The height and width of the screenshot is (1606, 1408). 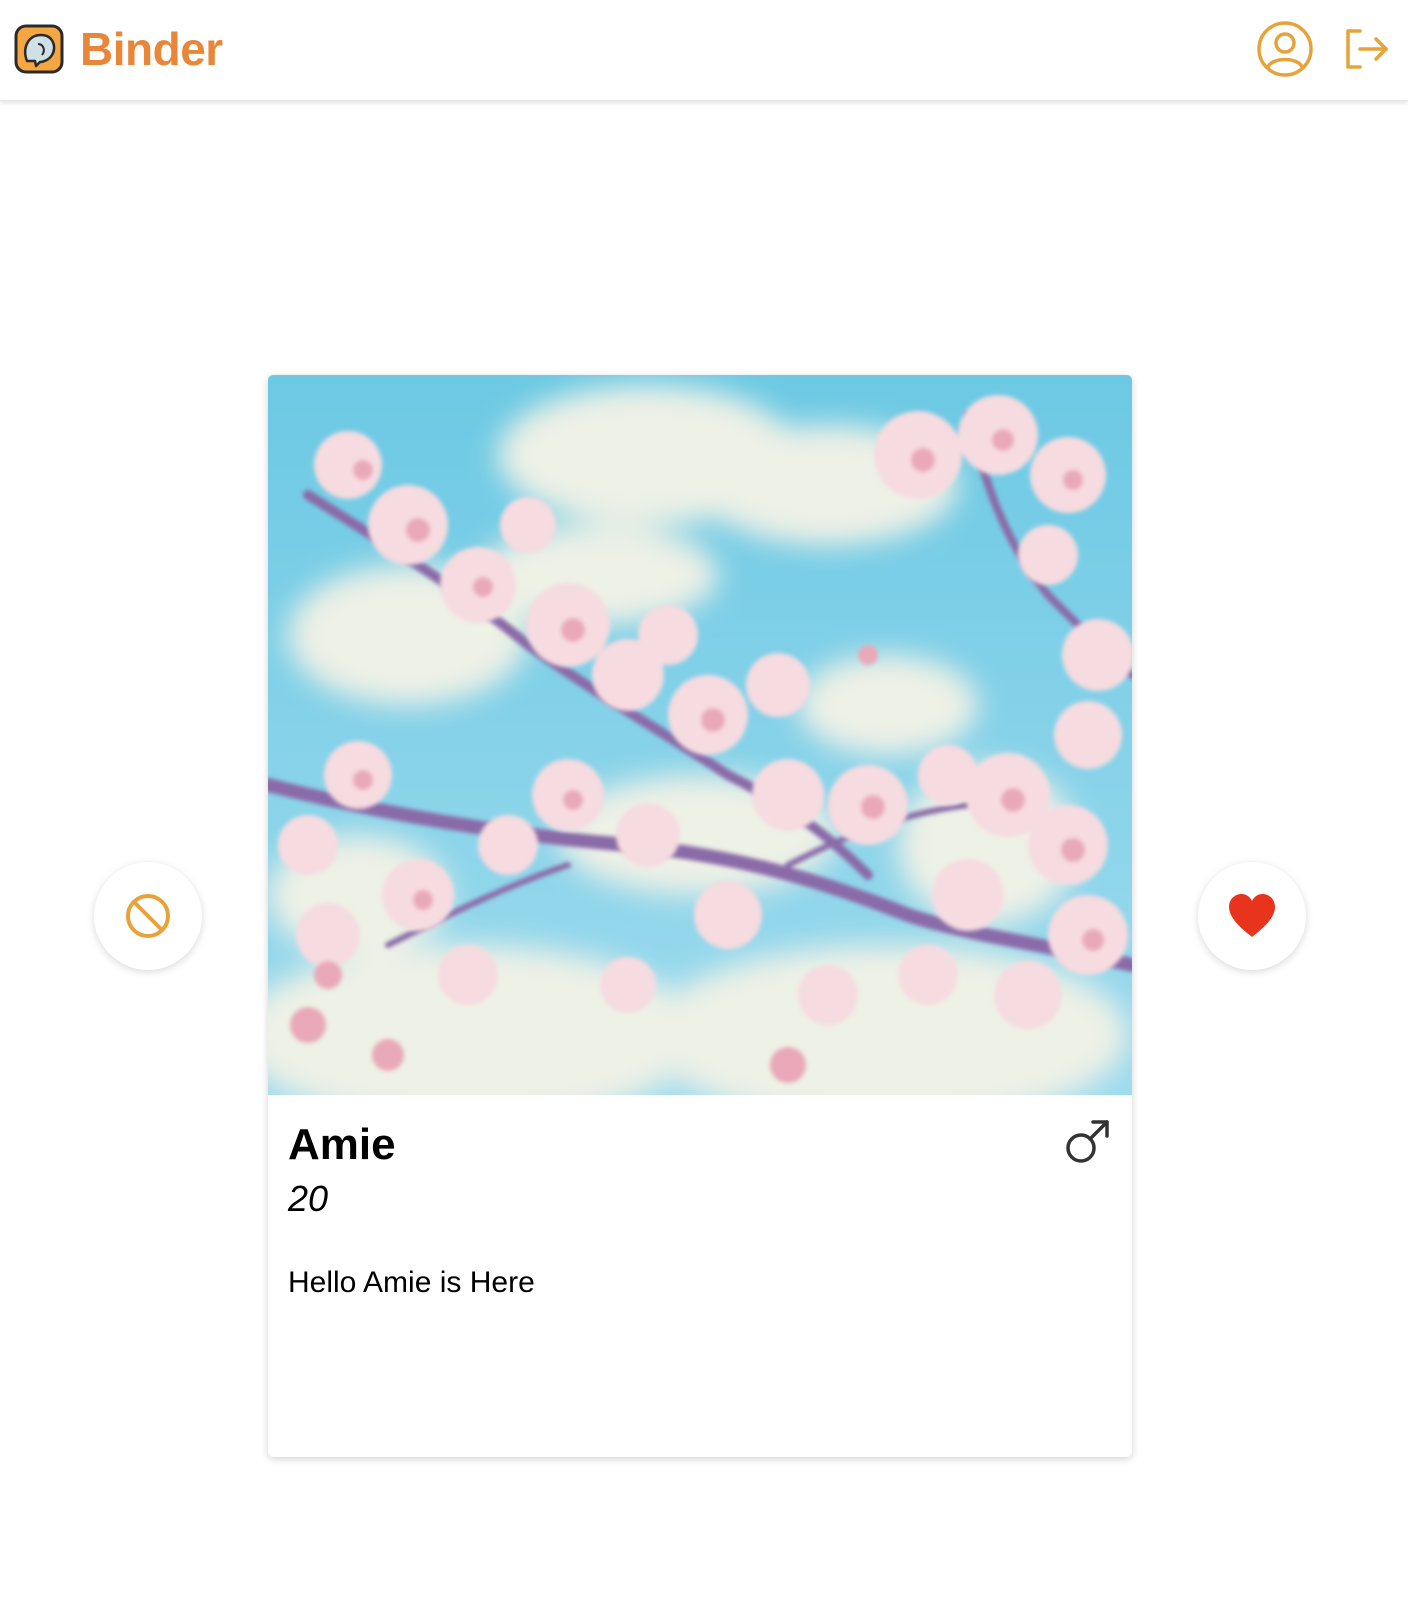 What do you see at coordinates (151, 49) in the screenshot?
I see `app-name: Binder` at bounding box center [151, 49].